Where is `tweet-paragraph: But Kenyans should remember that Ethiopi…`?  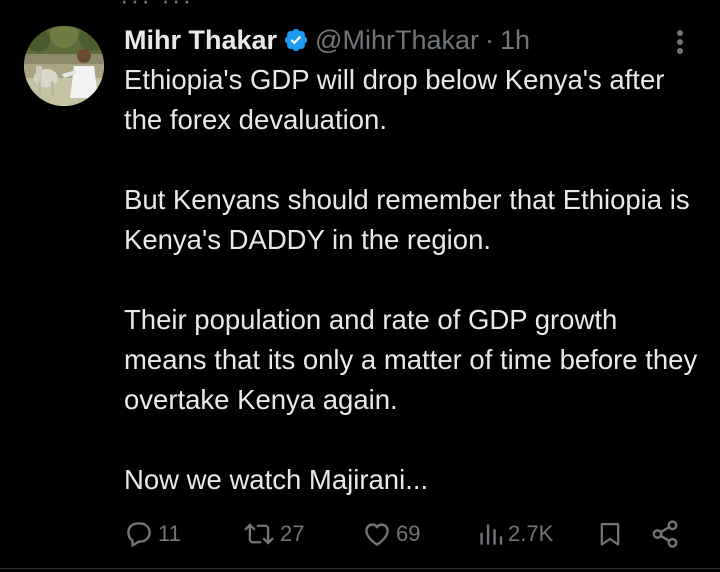
tweet-paragraph: But Kenyans should remember that Ethiopi… is located at coordinates (407, 219).